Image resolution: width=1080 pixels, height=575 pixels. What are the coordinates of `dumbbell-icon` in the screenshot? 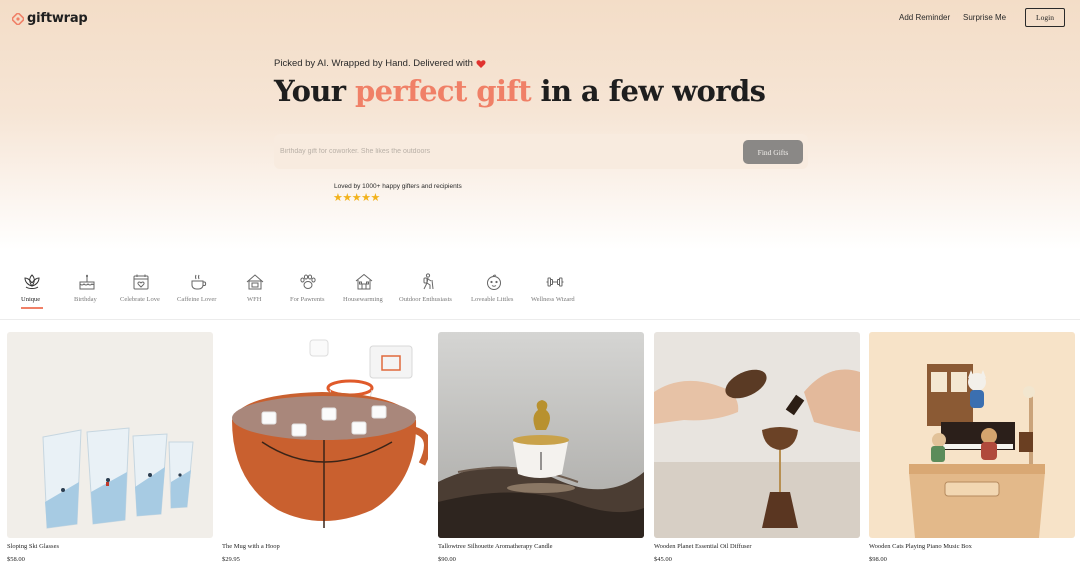 It's located at (555, 282).